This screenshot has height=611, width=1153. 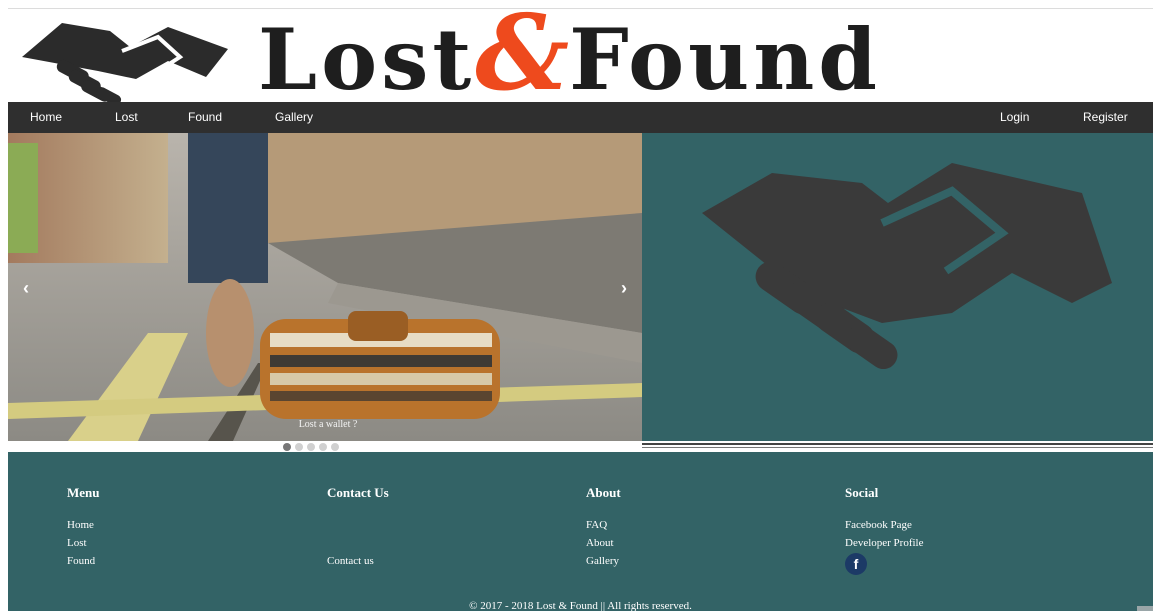 What do you see at coordinates (856, 564) in the screenshot?
I see `facebook-icon: f` at bounding box center [856, 564].